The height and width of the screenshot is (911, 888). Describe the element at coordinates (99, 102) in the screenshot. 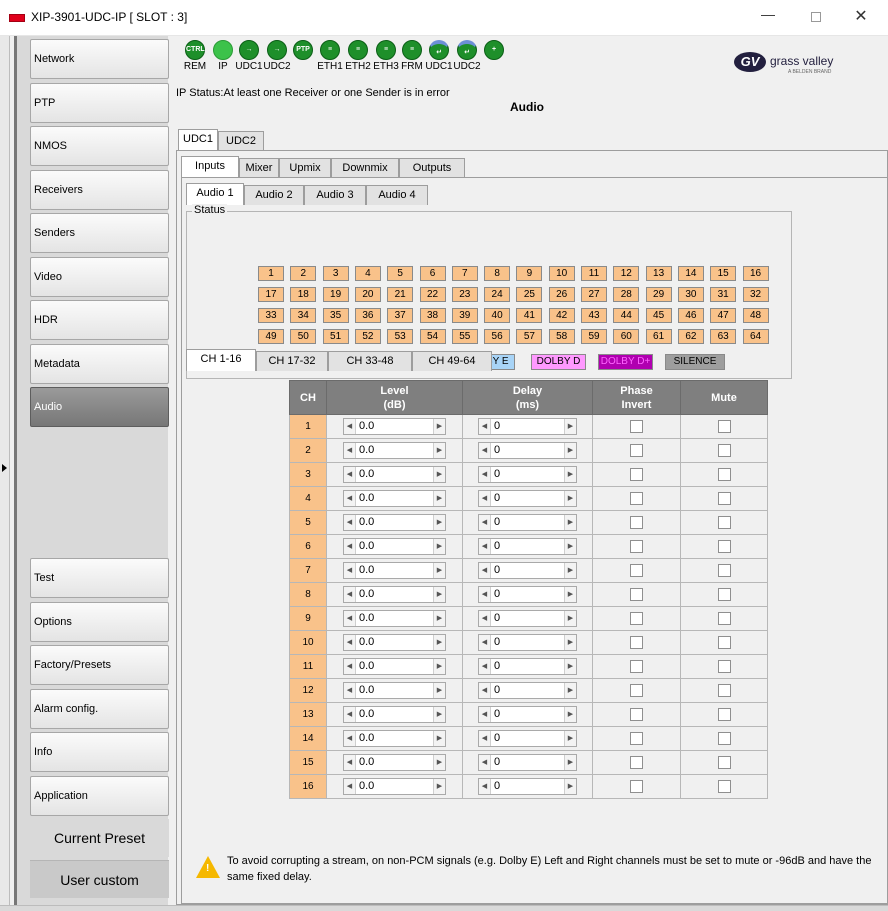

I see `sidebar-item-ptp: PTP` at that location.